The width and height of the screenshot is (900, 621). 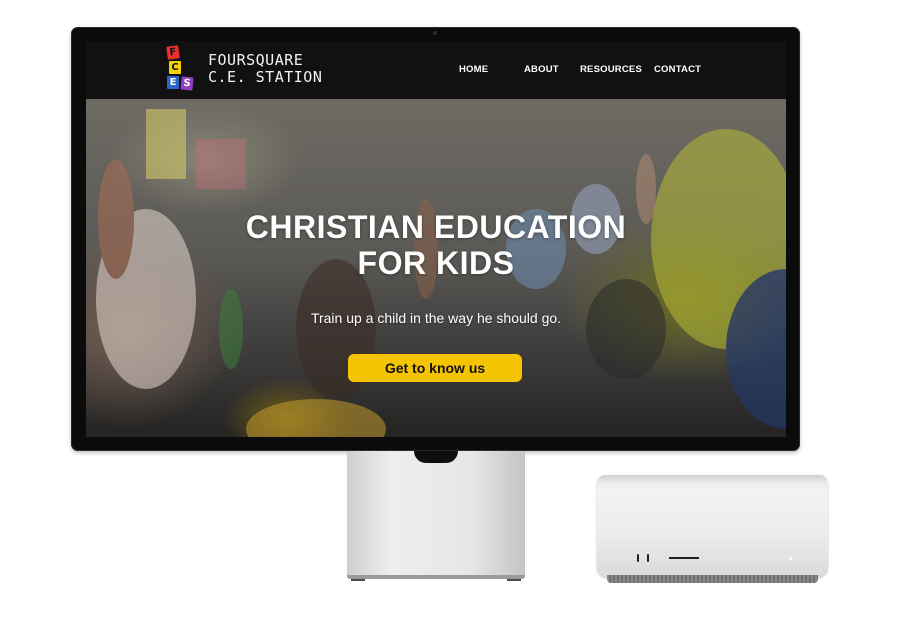 I want to click on sd-card-slot-icon, so click(x=684, y=558).